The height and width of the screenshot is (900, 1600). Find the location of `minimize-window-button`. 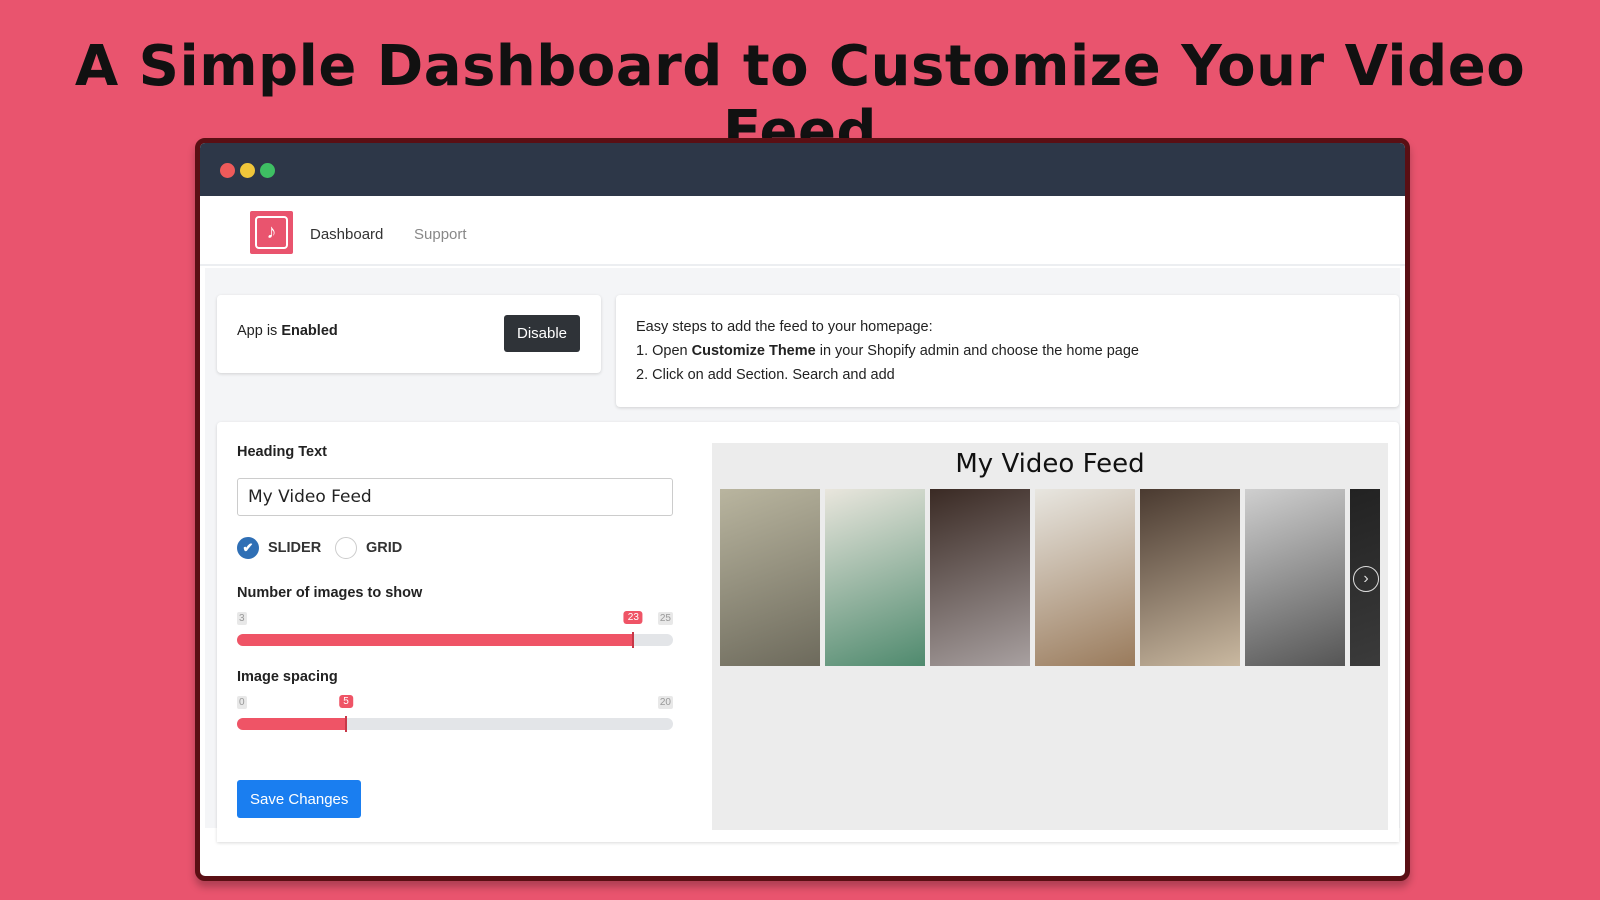

minimize-window-button is located at coordinates (247, 170).